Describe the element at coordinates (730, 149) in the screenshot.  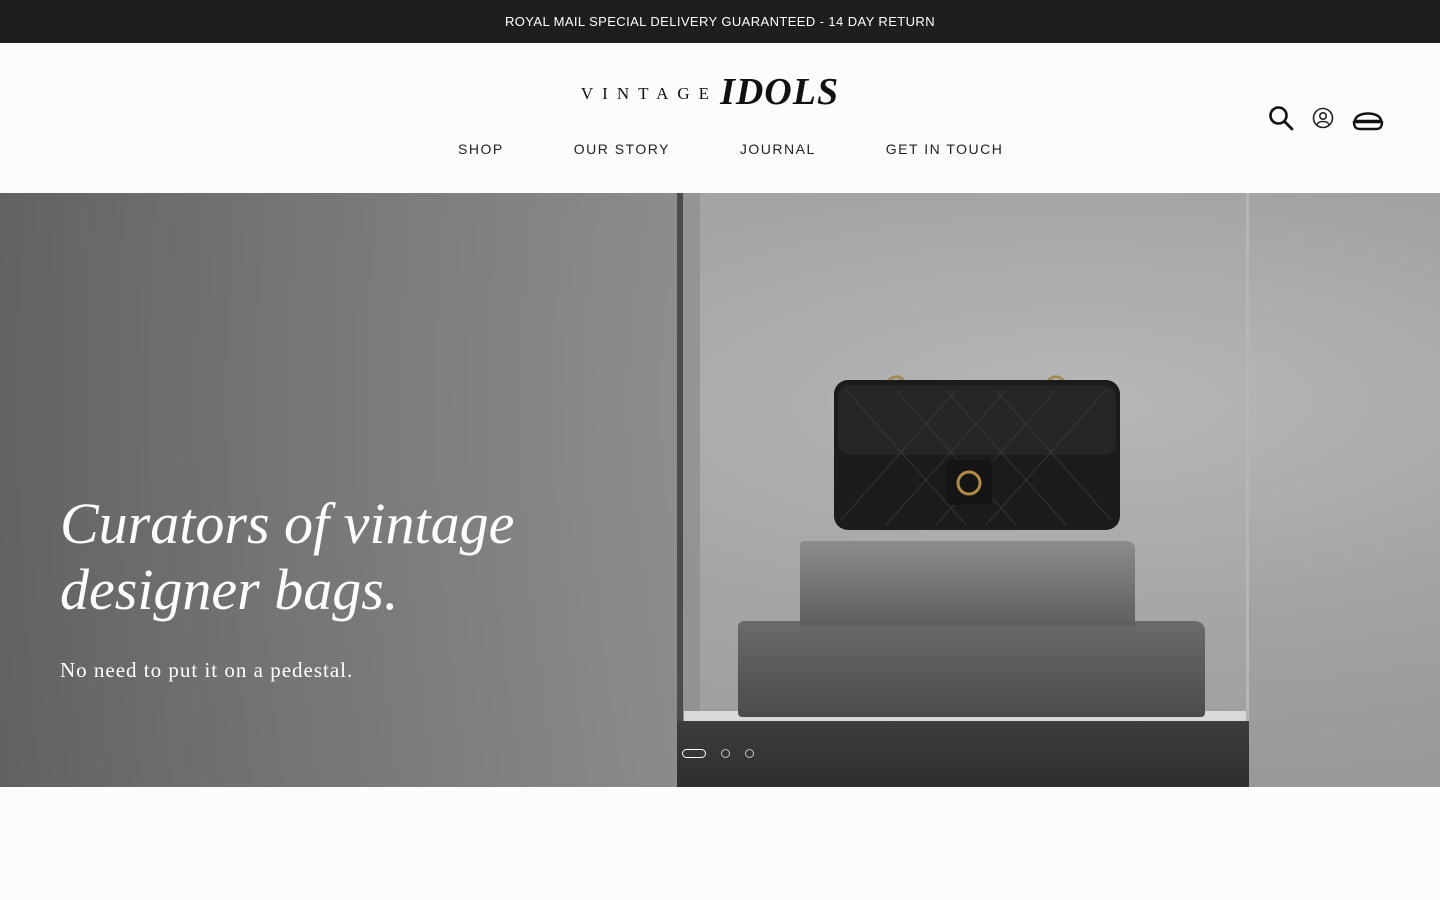
I see `main-nav: SHOP OUR STORY JOURNAL GET IN TOUCH` at that location.